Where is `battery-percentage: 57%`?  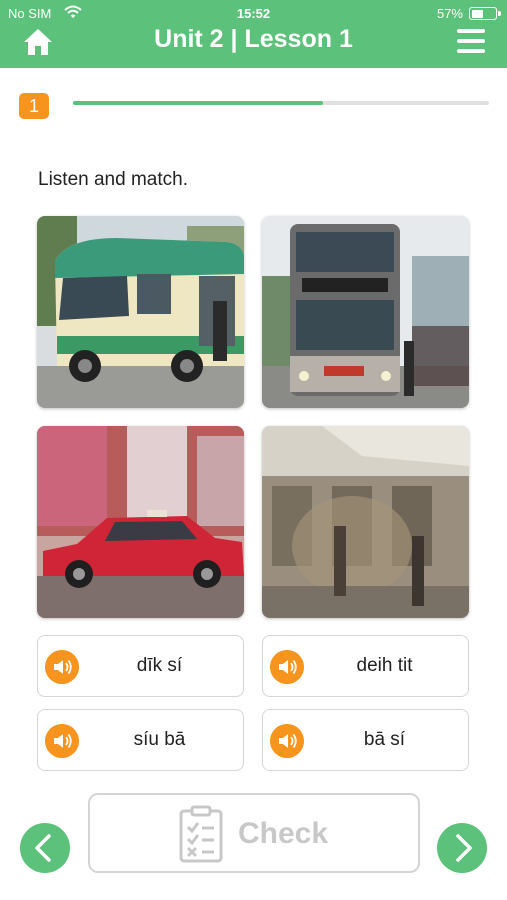 battery-percentage: 57% is located at coordinates (449, 13).